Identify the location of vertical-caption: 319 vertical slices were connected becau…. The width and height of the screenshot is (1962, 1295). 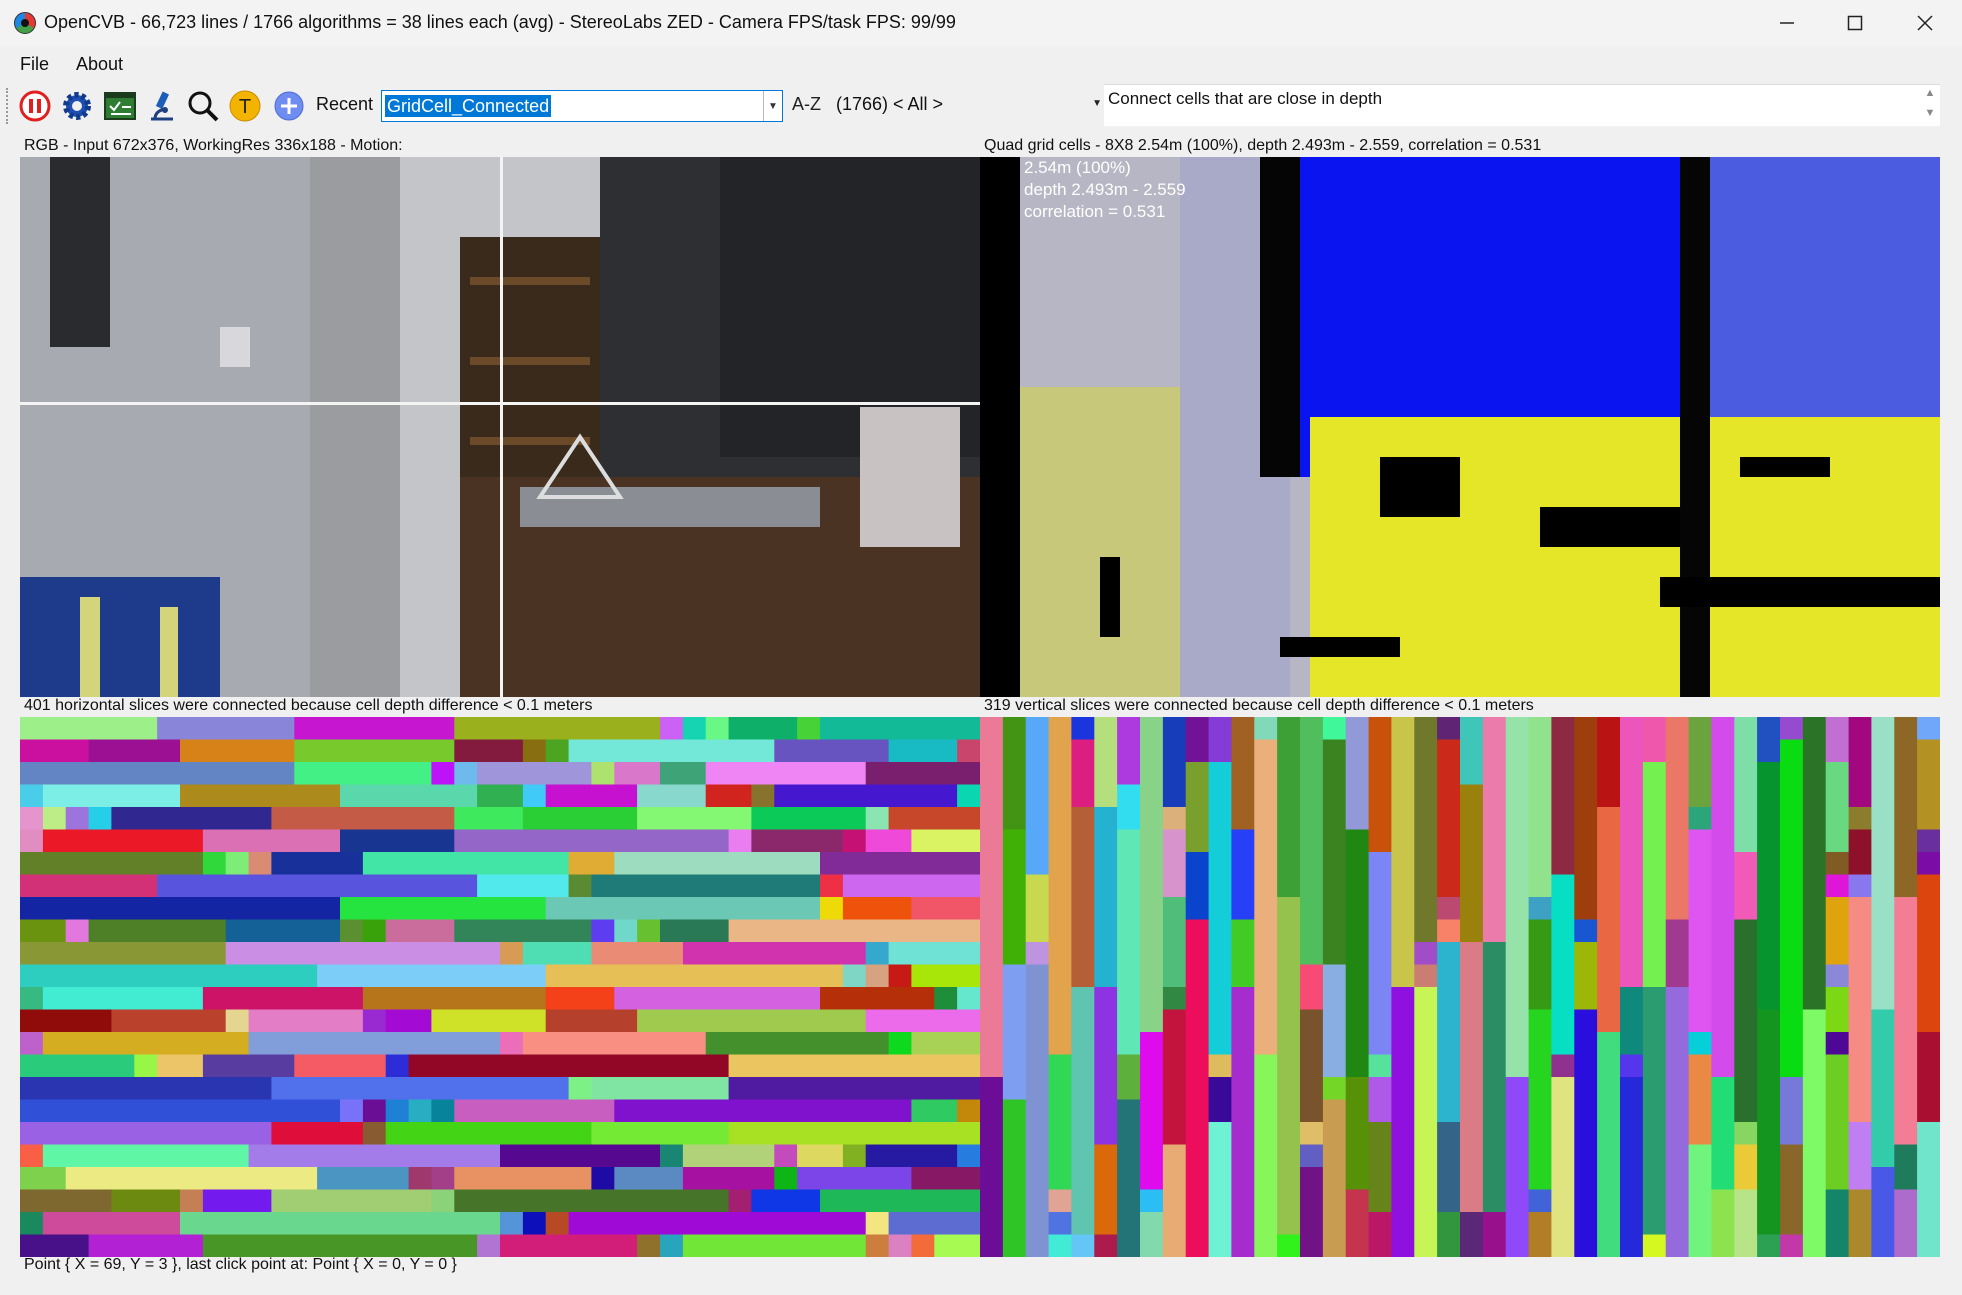
(1259, 705).